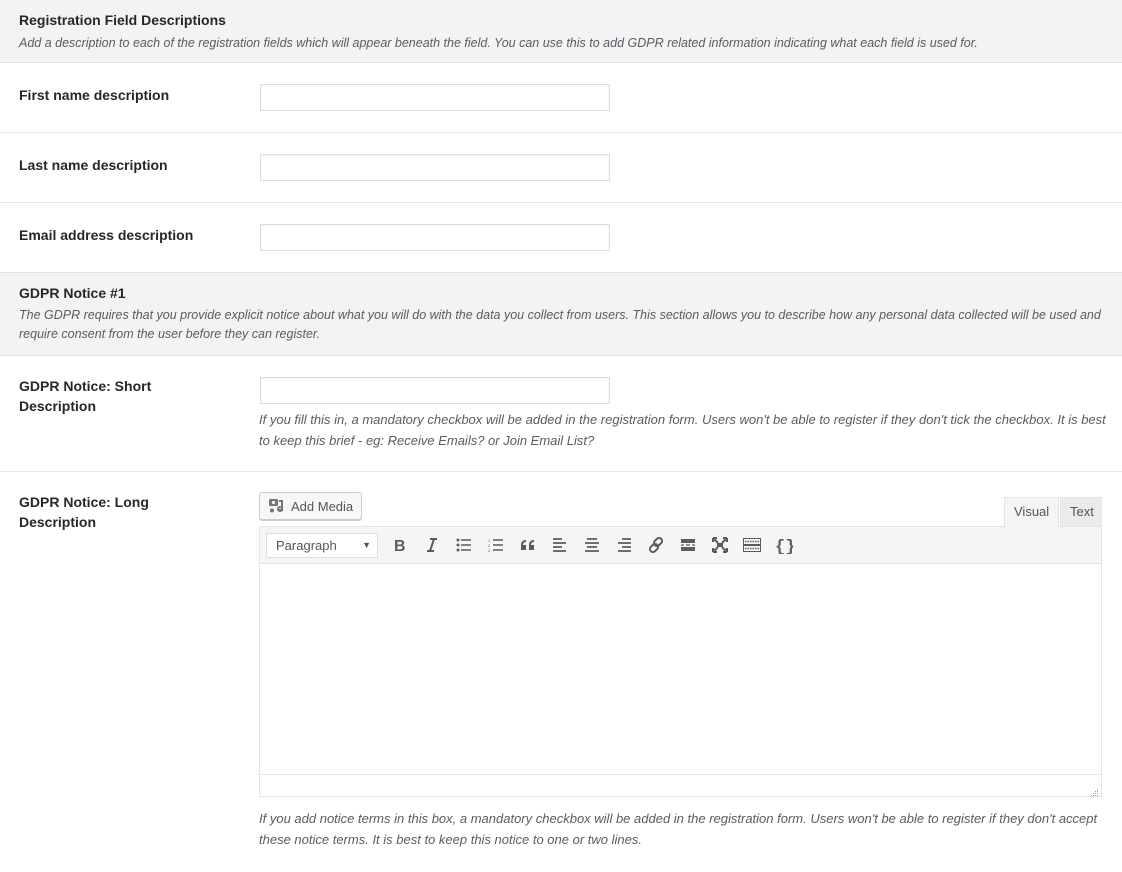 This screenshot has width=1122, height=872. What do you see at coordinates (85, 396) in the screenshot?
I see `field-label: GDPR Notice: Short Description` at bounding box center [85, 396].